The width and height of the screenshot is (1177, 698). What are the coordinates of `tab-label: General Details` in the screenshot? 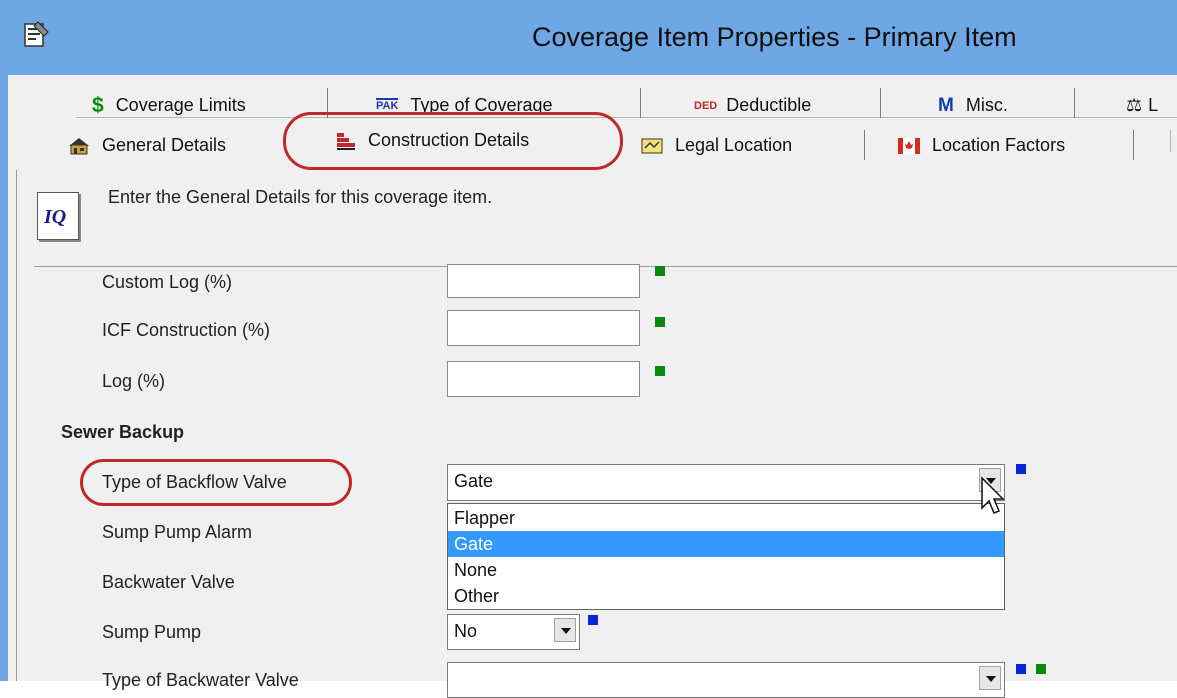 It's located at (164, 145).